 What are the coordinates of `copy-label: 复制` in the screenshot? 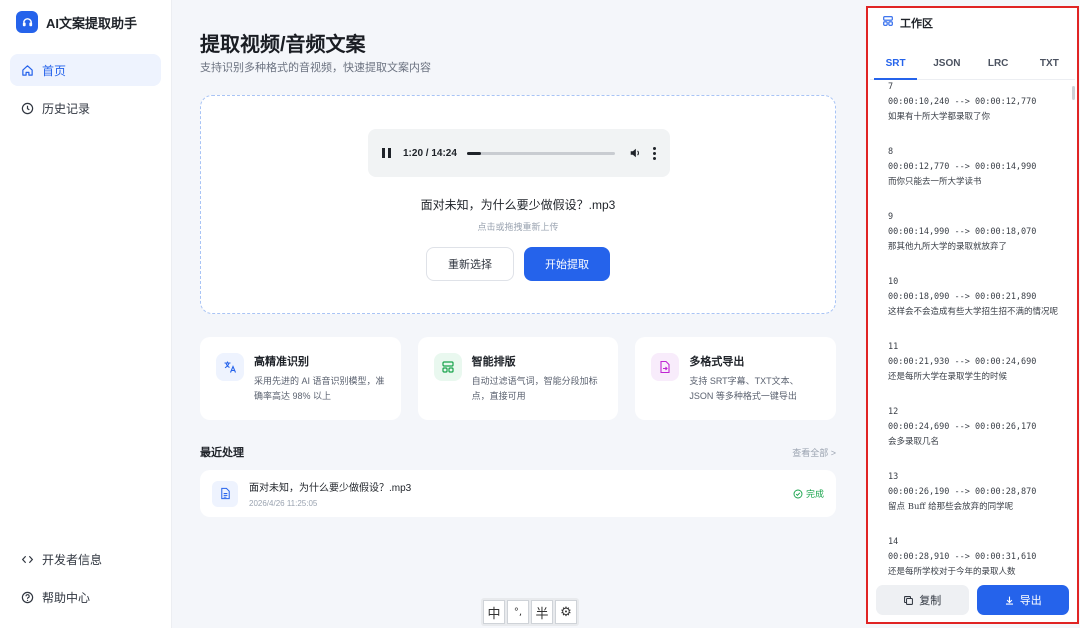 It's located at (930, 601).